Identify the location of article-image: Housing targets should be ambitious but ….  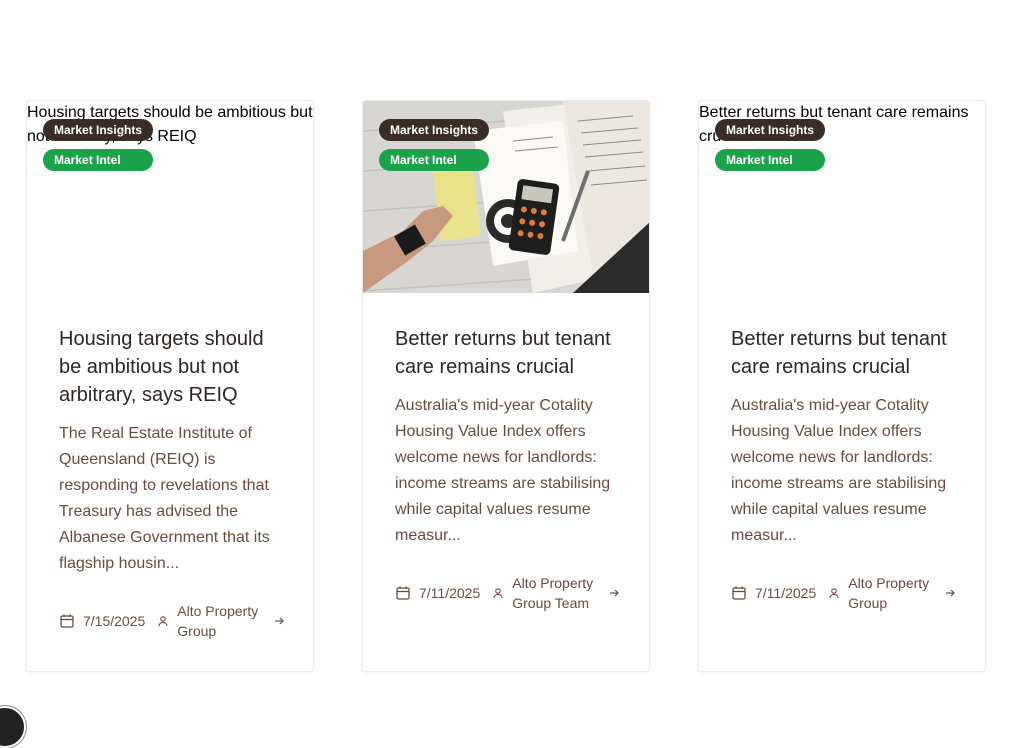
(170, 197).